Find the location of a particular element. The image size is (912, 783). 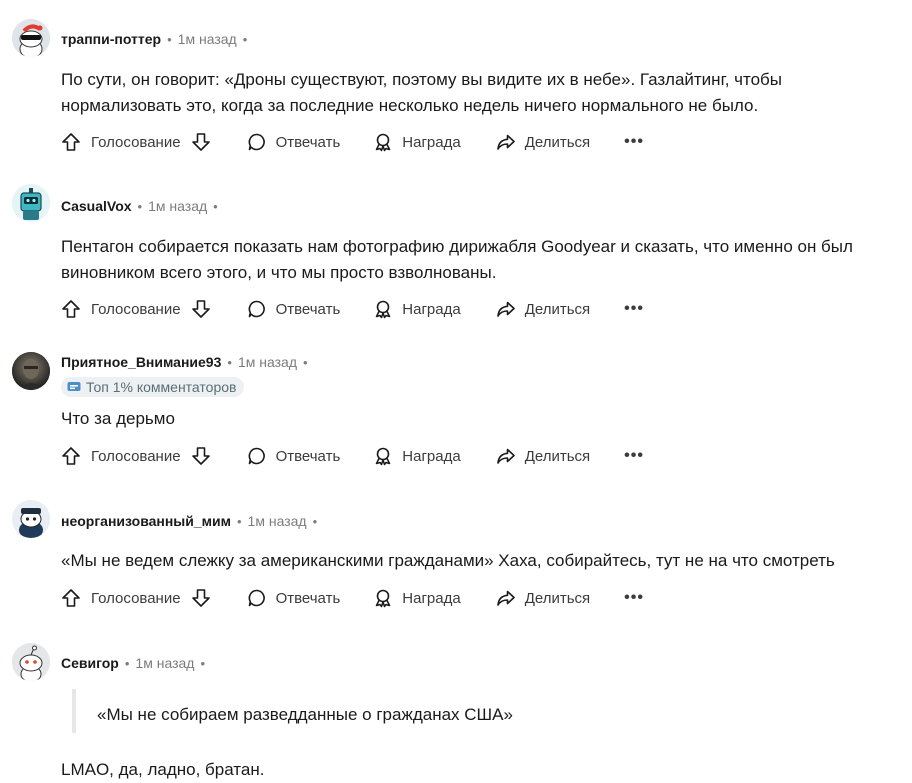

top-commenter-badge: Топ 1% комментаторов is located at coordinates (153, 387).